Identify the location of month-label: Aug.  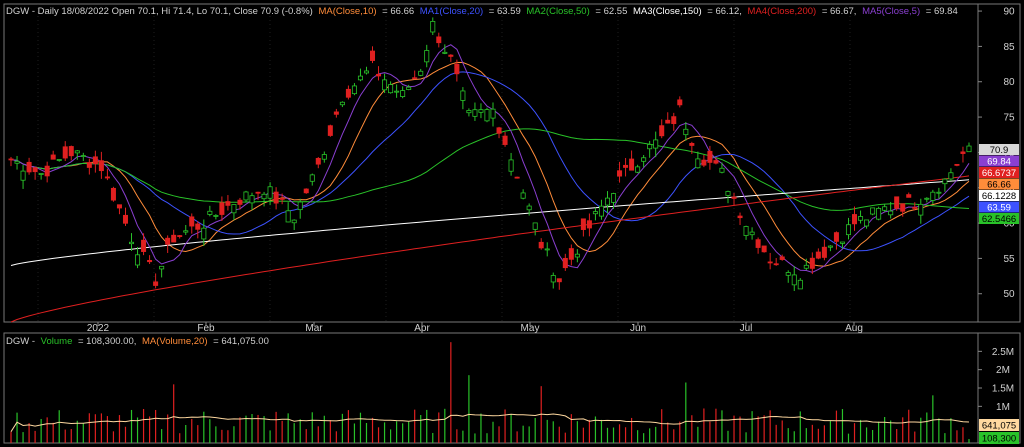
(854, 328).